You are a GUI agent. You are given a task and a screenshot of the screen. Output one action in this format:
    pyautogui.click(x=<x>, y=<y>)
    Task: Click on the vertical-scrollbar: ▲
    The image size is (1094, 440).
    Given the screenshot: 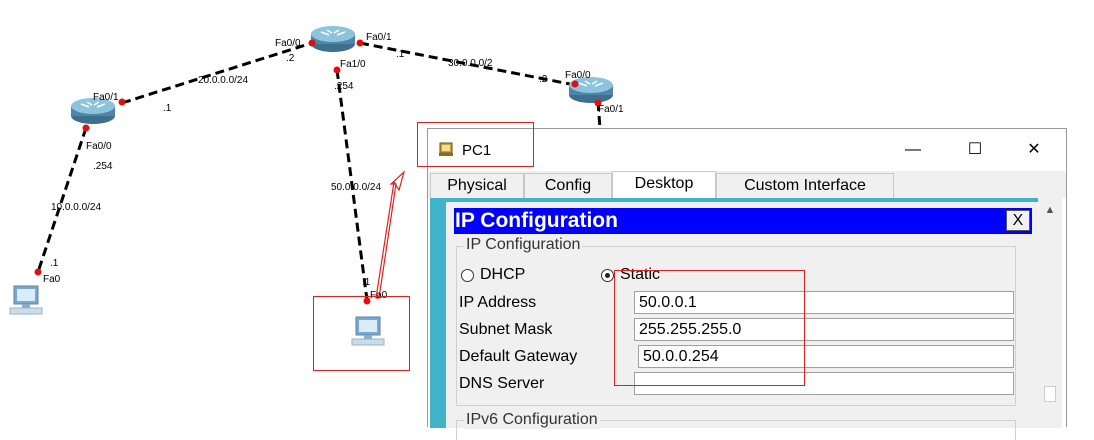 What is the action you would take?
    pyautogui.click(x=1050, y=313)
    